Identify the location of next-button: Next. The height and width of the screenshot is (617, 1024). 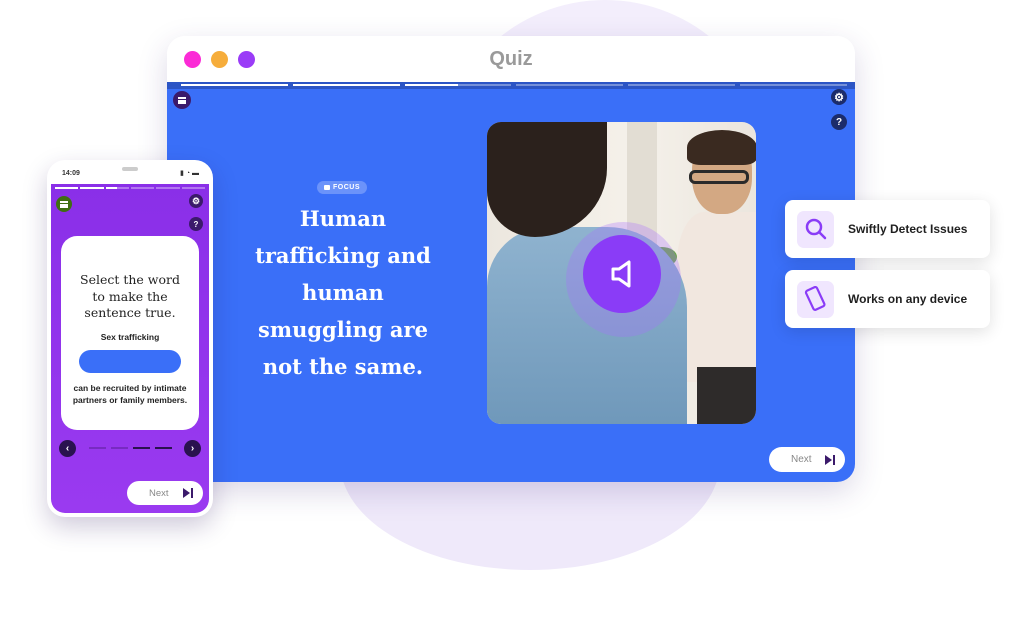
(807, 459).